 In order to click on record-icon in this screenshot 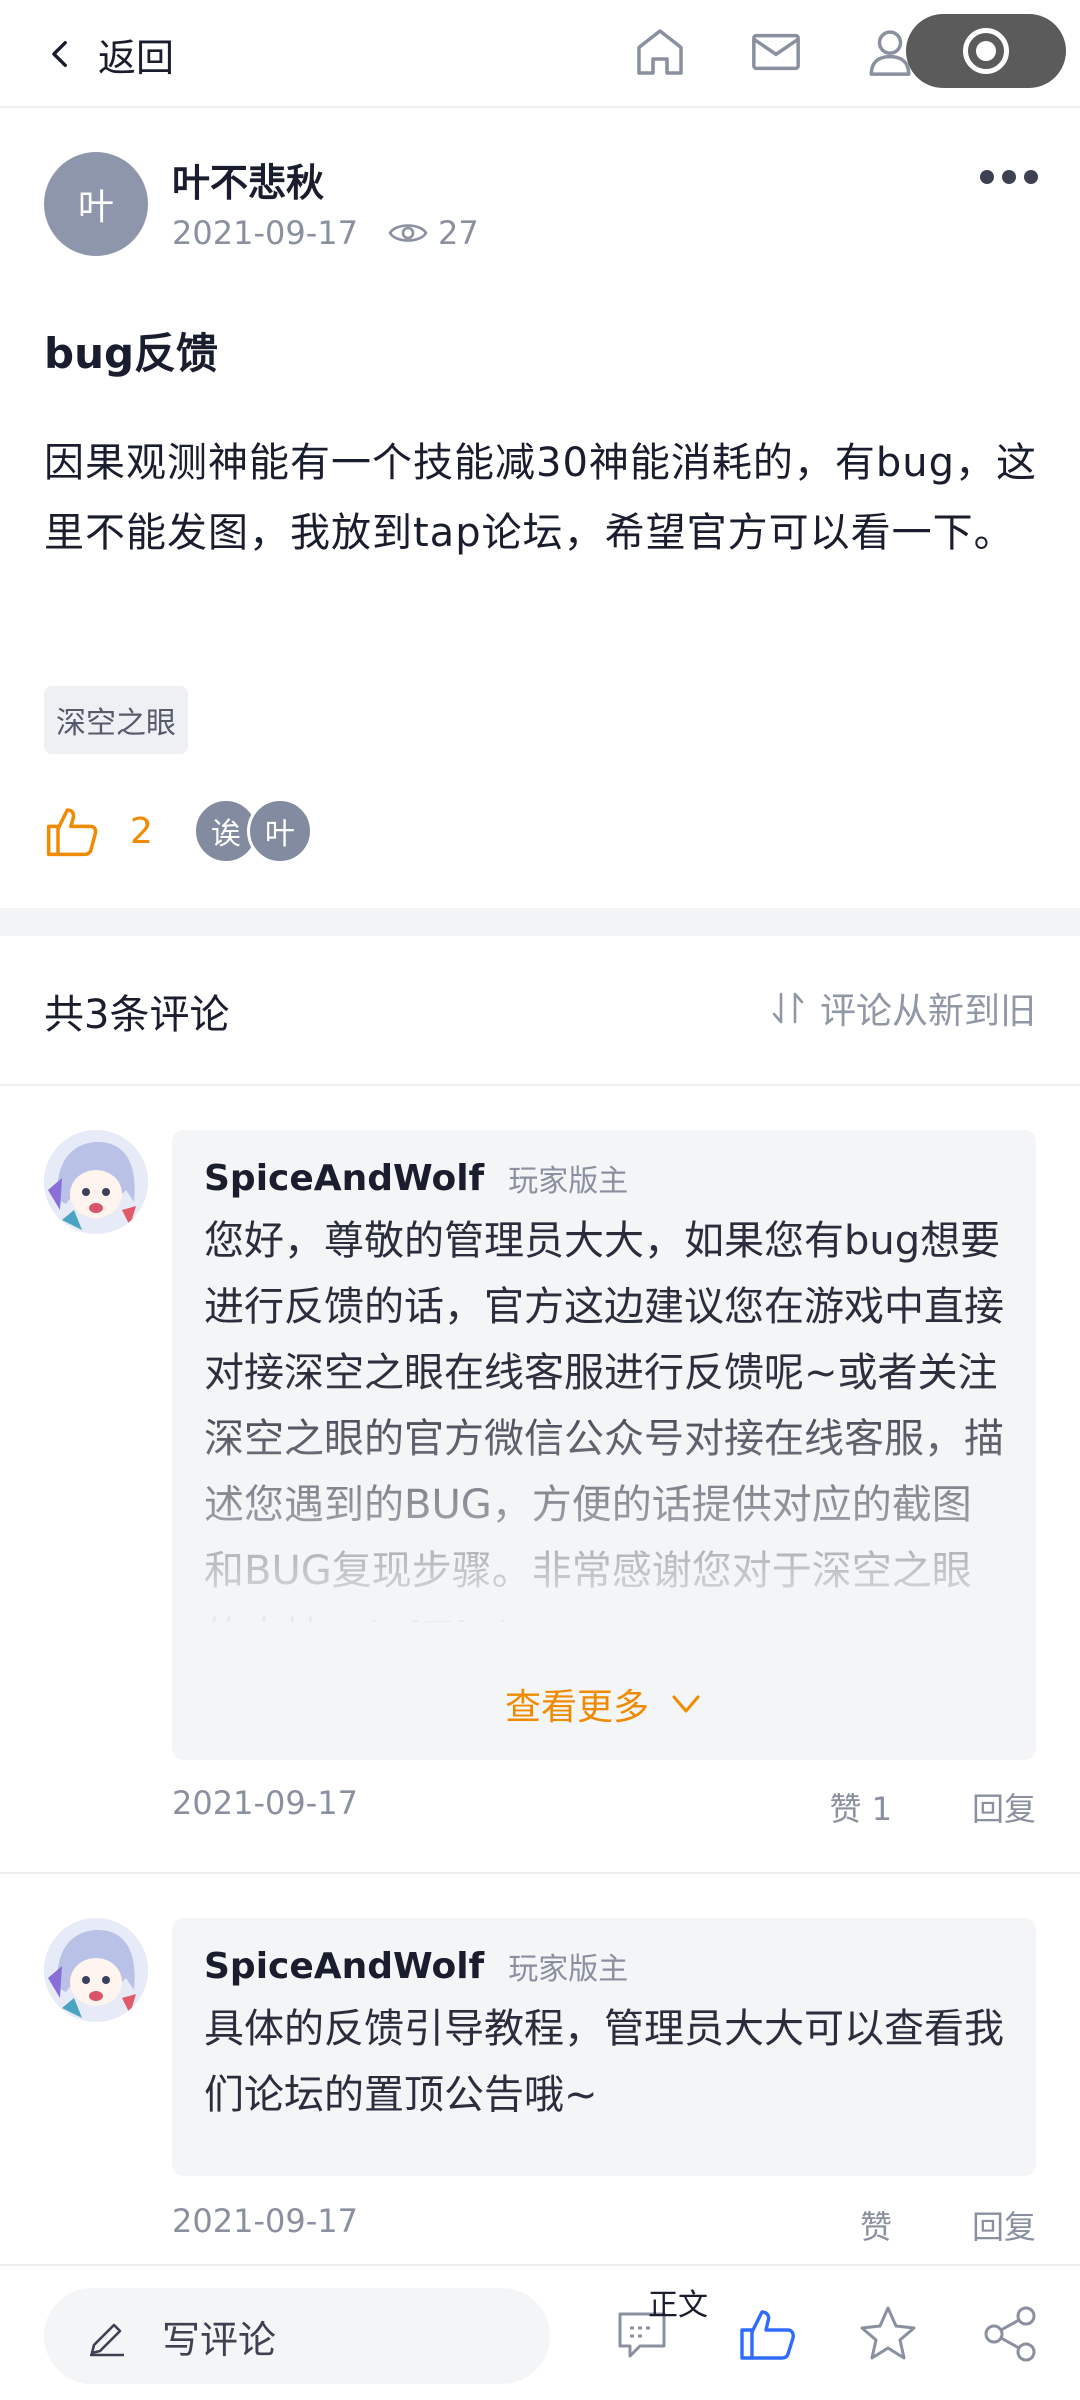, I will do `click(986, 51)`.